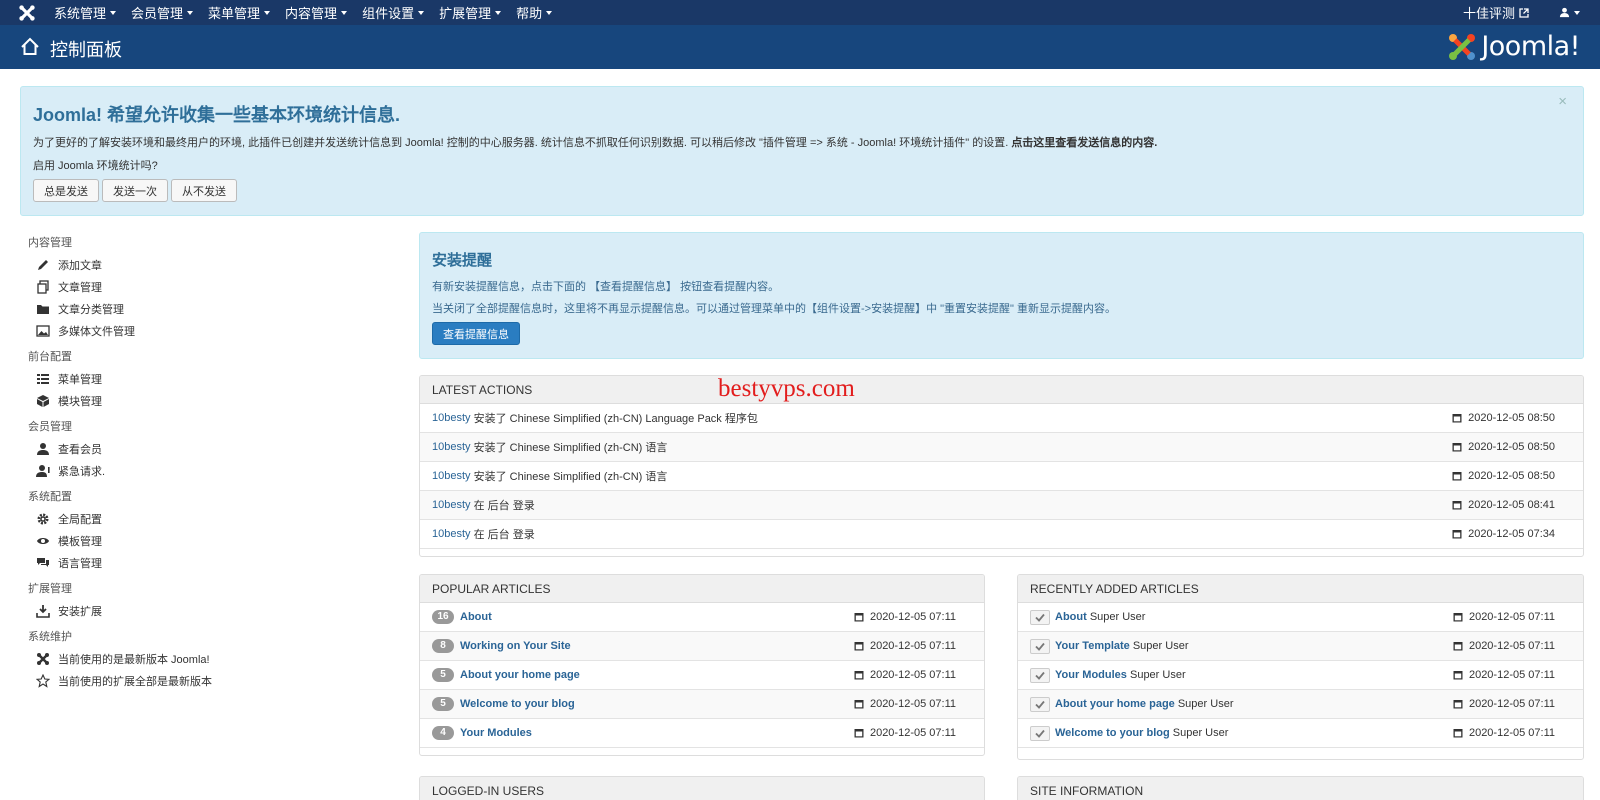 Image resolution: width=1600 pixels, height=800 pixels. What do you see at coordinates (208, 541) in the screenshot?
I see `sidebar-item-templates: 模板管理` at bounding box center [208, 541].